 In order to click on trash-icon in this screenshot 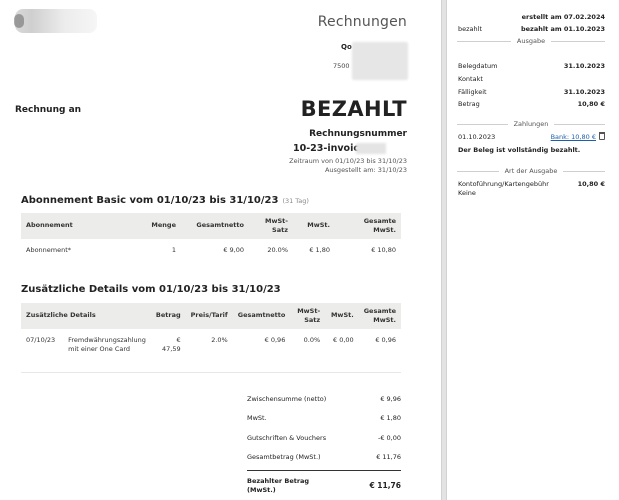, I will do `click(602, 136)`.